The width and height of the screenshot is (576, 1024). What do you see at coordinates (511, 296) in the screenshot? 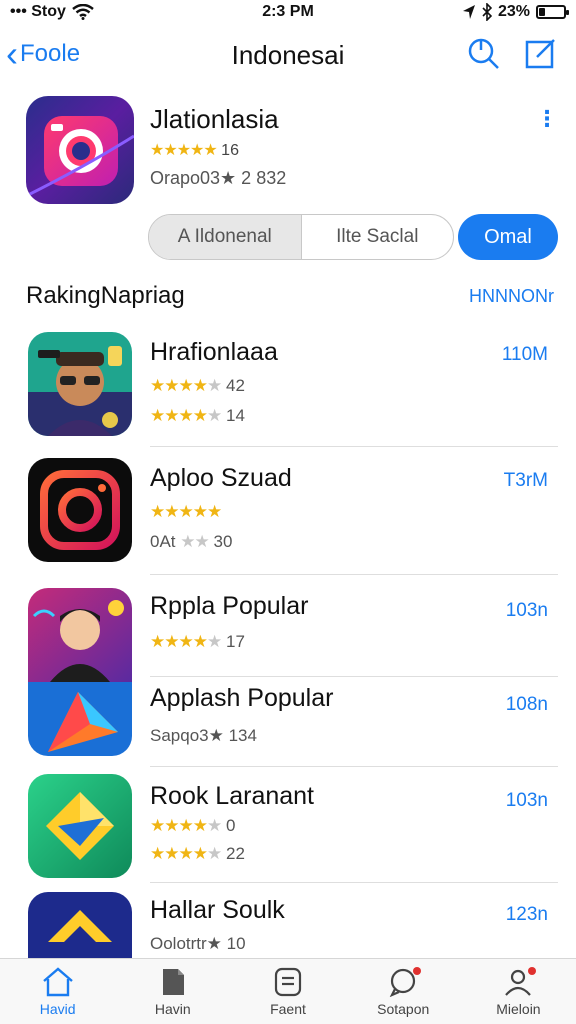
I see `see-all-link: HNNNONr` at bounding box center [511, 296].